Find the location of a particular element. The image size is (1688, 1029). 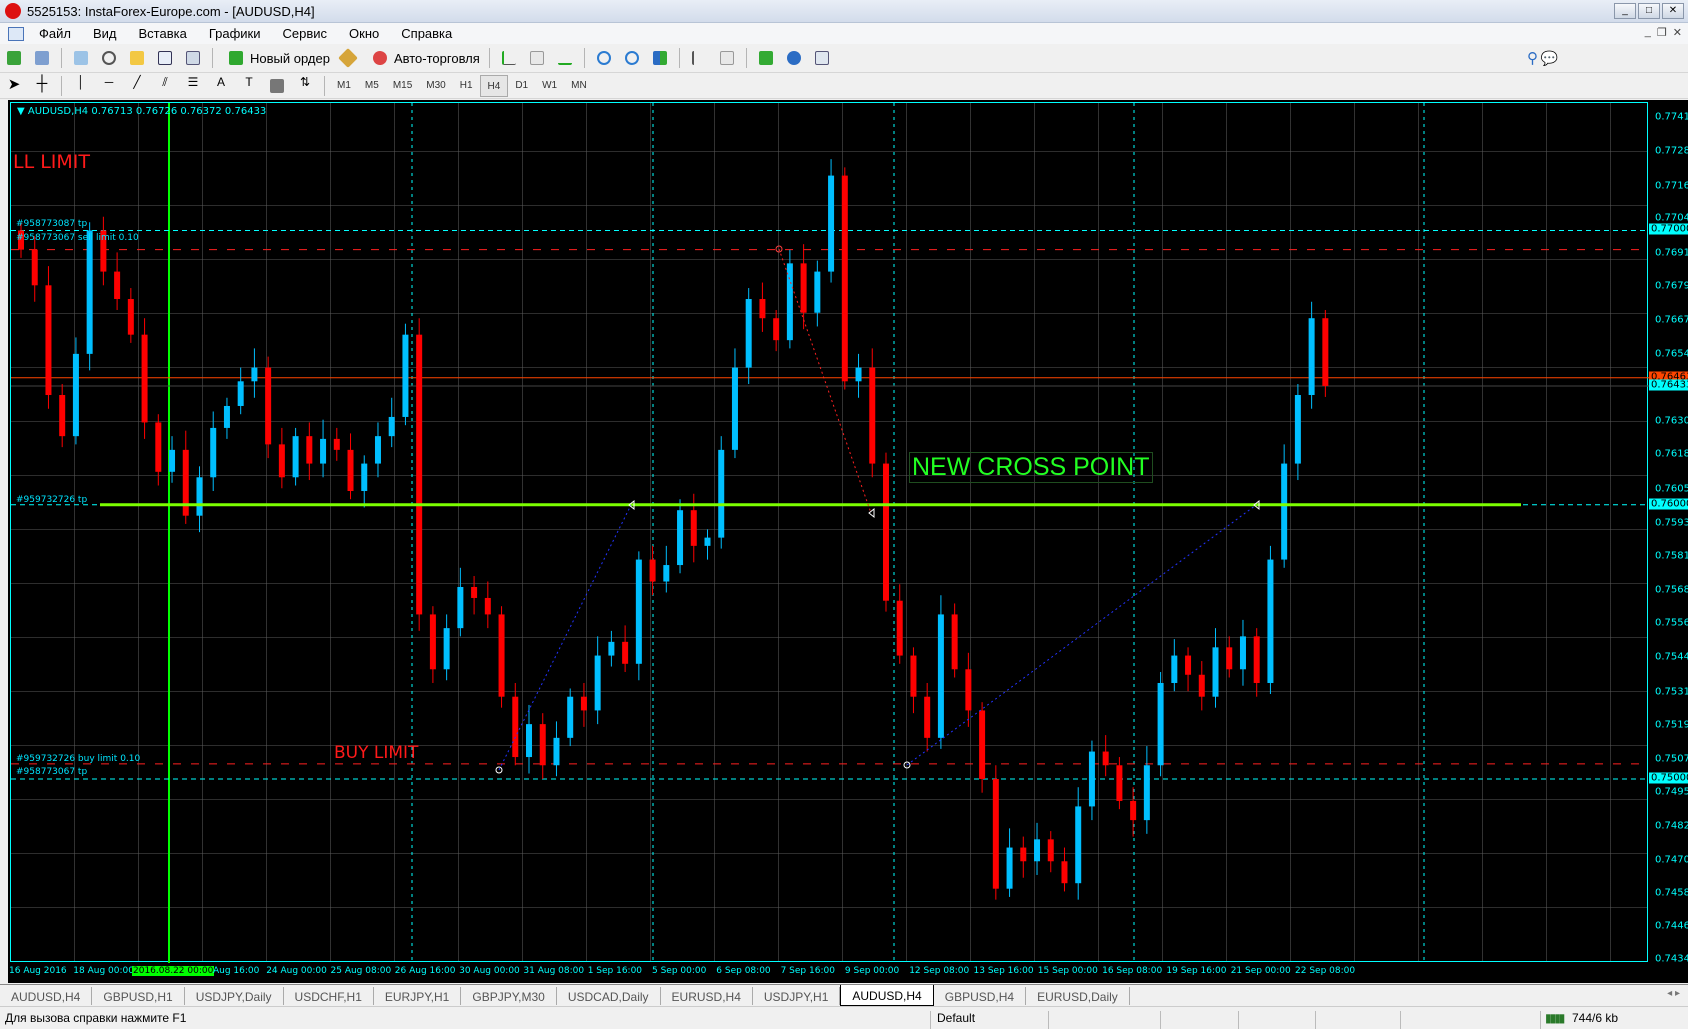

tab-scroll-arrows: ◂ ▸ is located at coordinates (1673, 993).